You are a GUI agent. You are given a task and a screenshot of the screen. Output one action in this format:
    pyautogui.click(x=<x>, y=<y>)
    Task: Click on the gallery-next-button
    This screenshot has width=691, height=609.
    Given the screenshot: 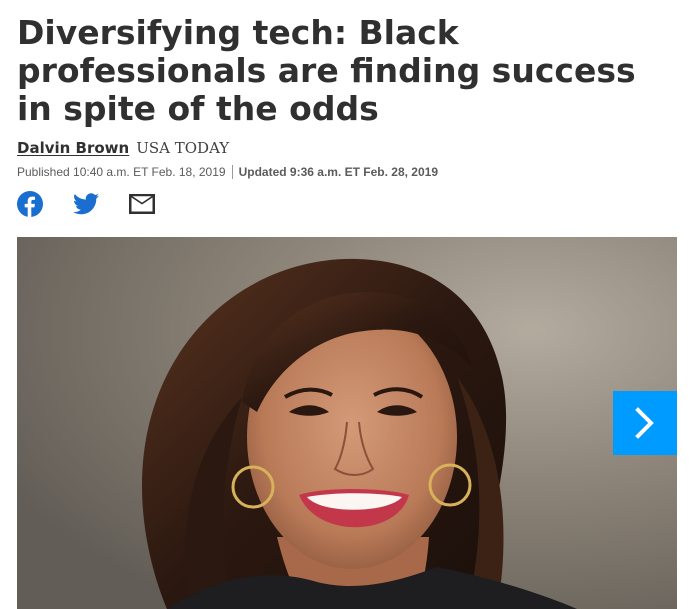 What is the action you would take?
    pyautogui.click(x=645, y=423)
    